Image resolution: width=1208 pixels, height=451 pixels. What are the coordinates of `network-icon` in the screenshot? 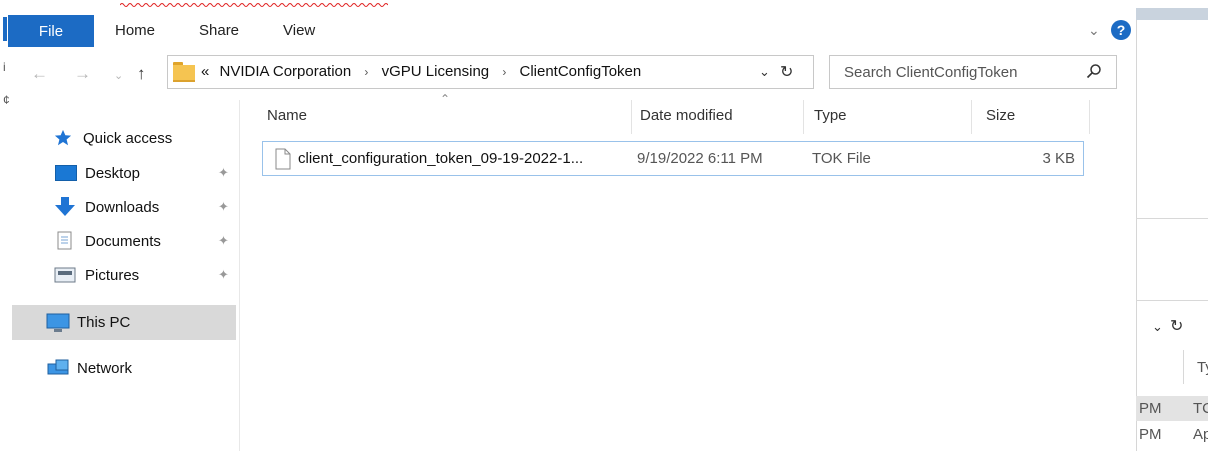 It's located at (58, 368).